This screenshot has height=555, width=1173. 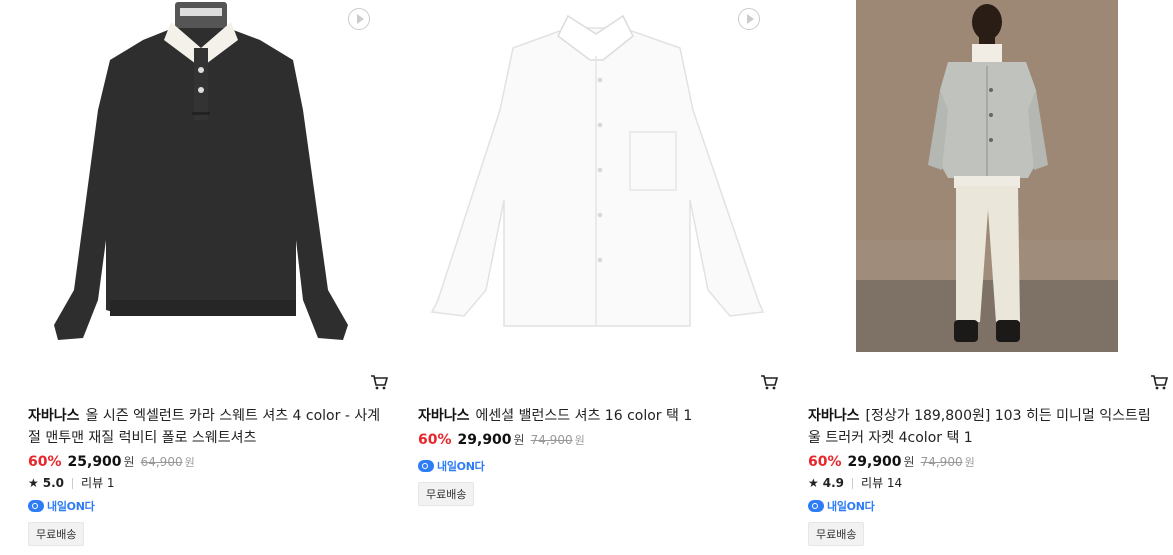 What do you see at coordinates (94, 462) in the screenshot?
I see `sale-price: 25,900` at bounding box center [94, 462].